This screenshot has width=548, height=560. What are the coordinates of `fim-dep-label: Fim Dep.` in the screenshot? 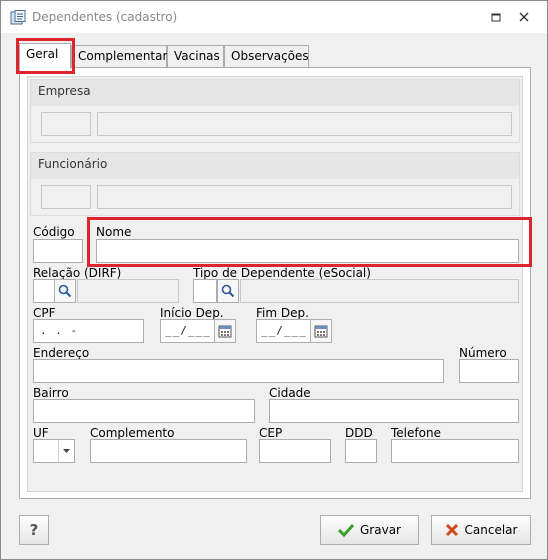 It's located at (282, 313).